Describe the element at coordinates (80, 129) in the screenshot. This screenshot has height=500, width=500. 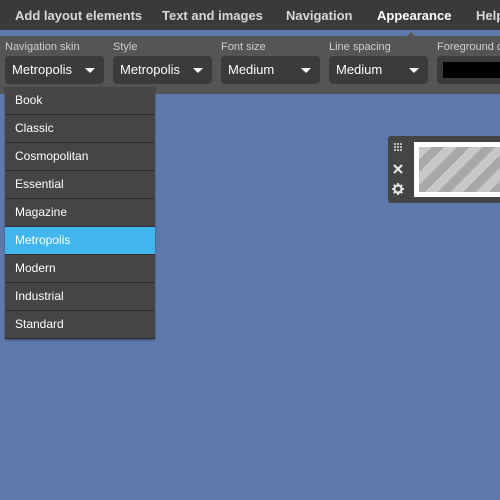
I see `dropdown-item-classic: Classic` at that location.